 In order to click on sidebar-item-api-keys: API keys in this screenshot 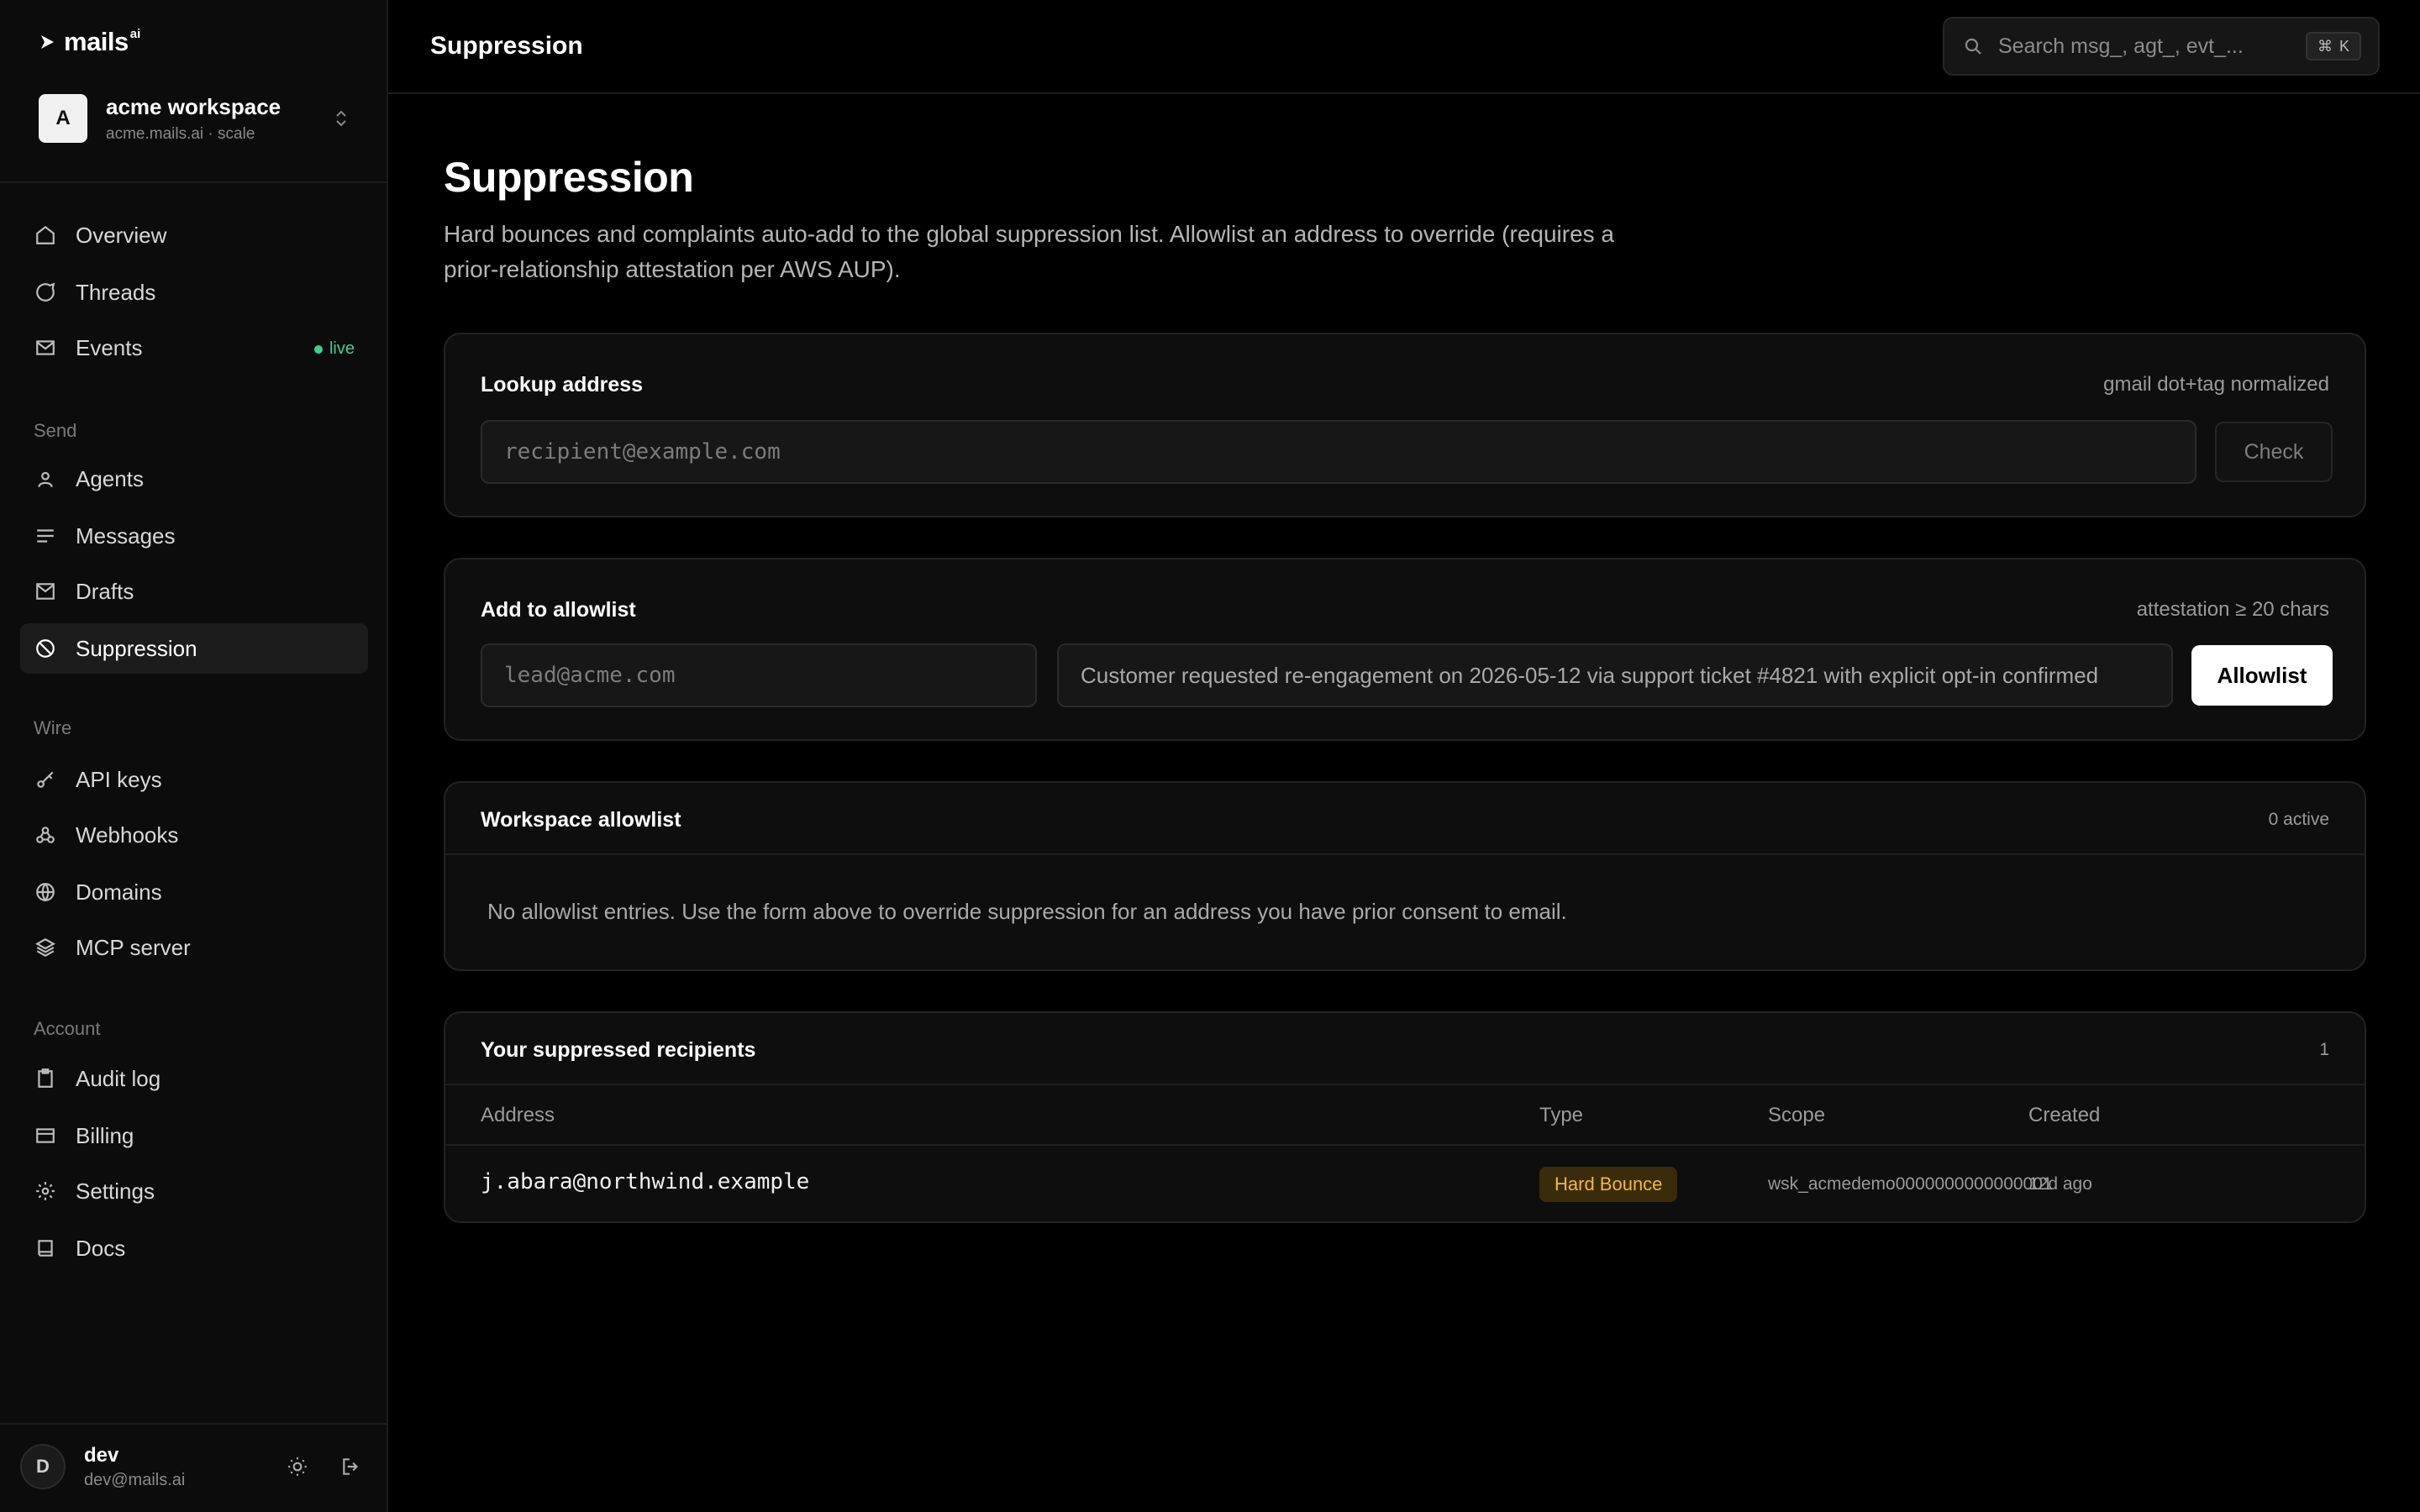, I will do `click(194, 779)`.